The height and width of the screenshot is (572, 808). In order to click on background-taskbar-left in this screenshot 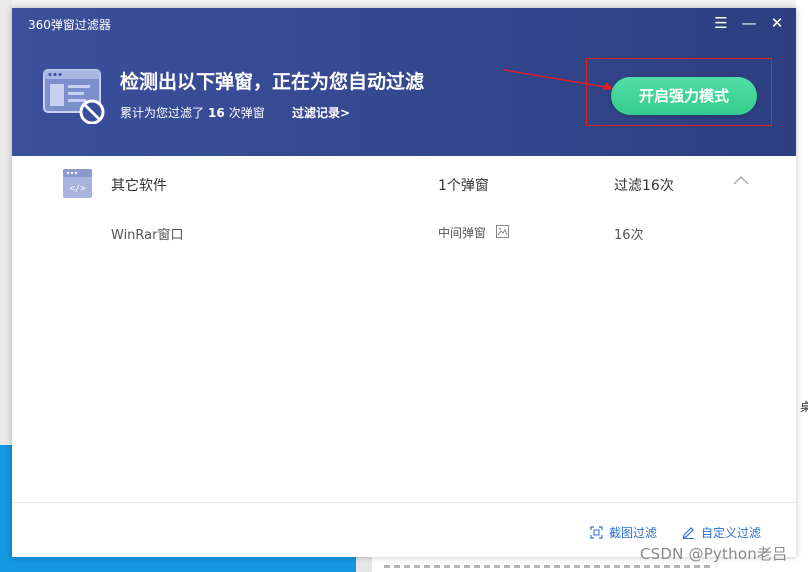, I will do `click(6, 508)`.